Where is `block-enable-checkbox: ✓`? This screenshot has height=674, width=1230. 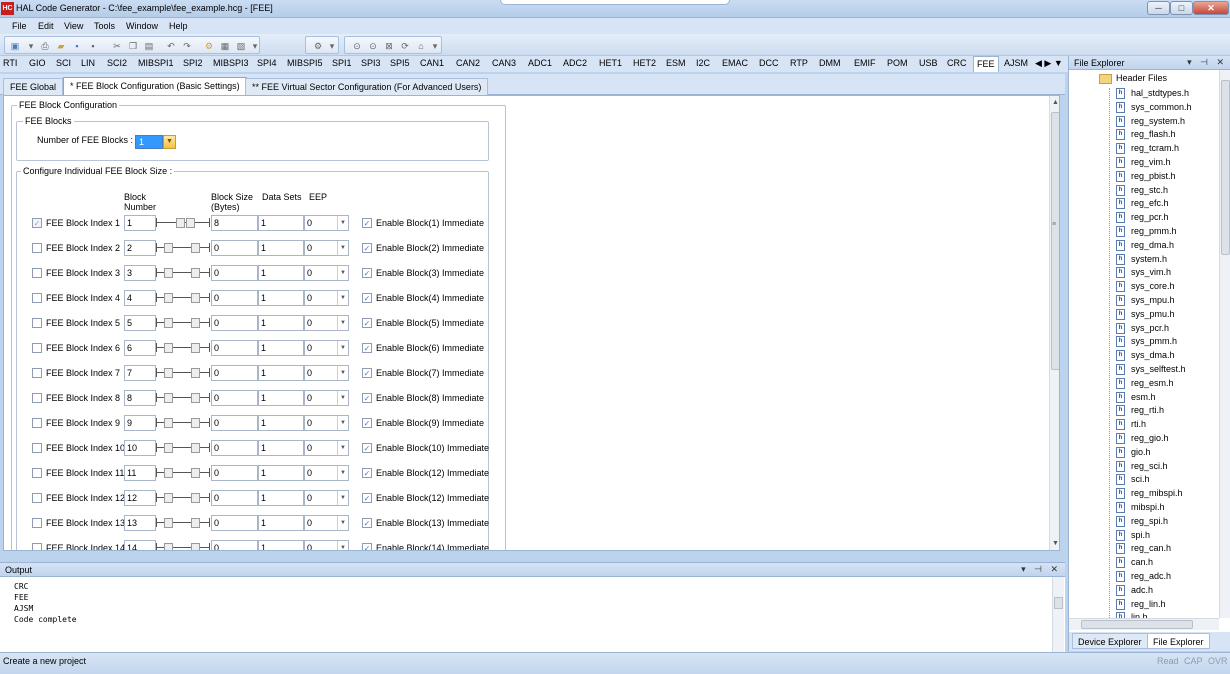 block-enable-checkbox: ✓ is located at coordinates (37, 223).